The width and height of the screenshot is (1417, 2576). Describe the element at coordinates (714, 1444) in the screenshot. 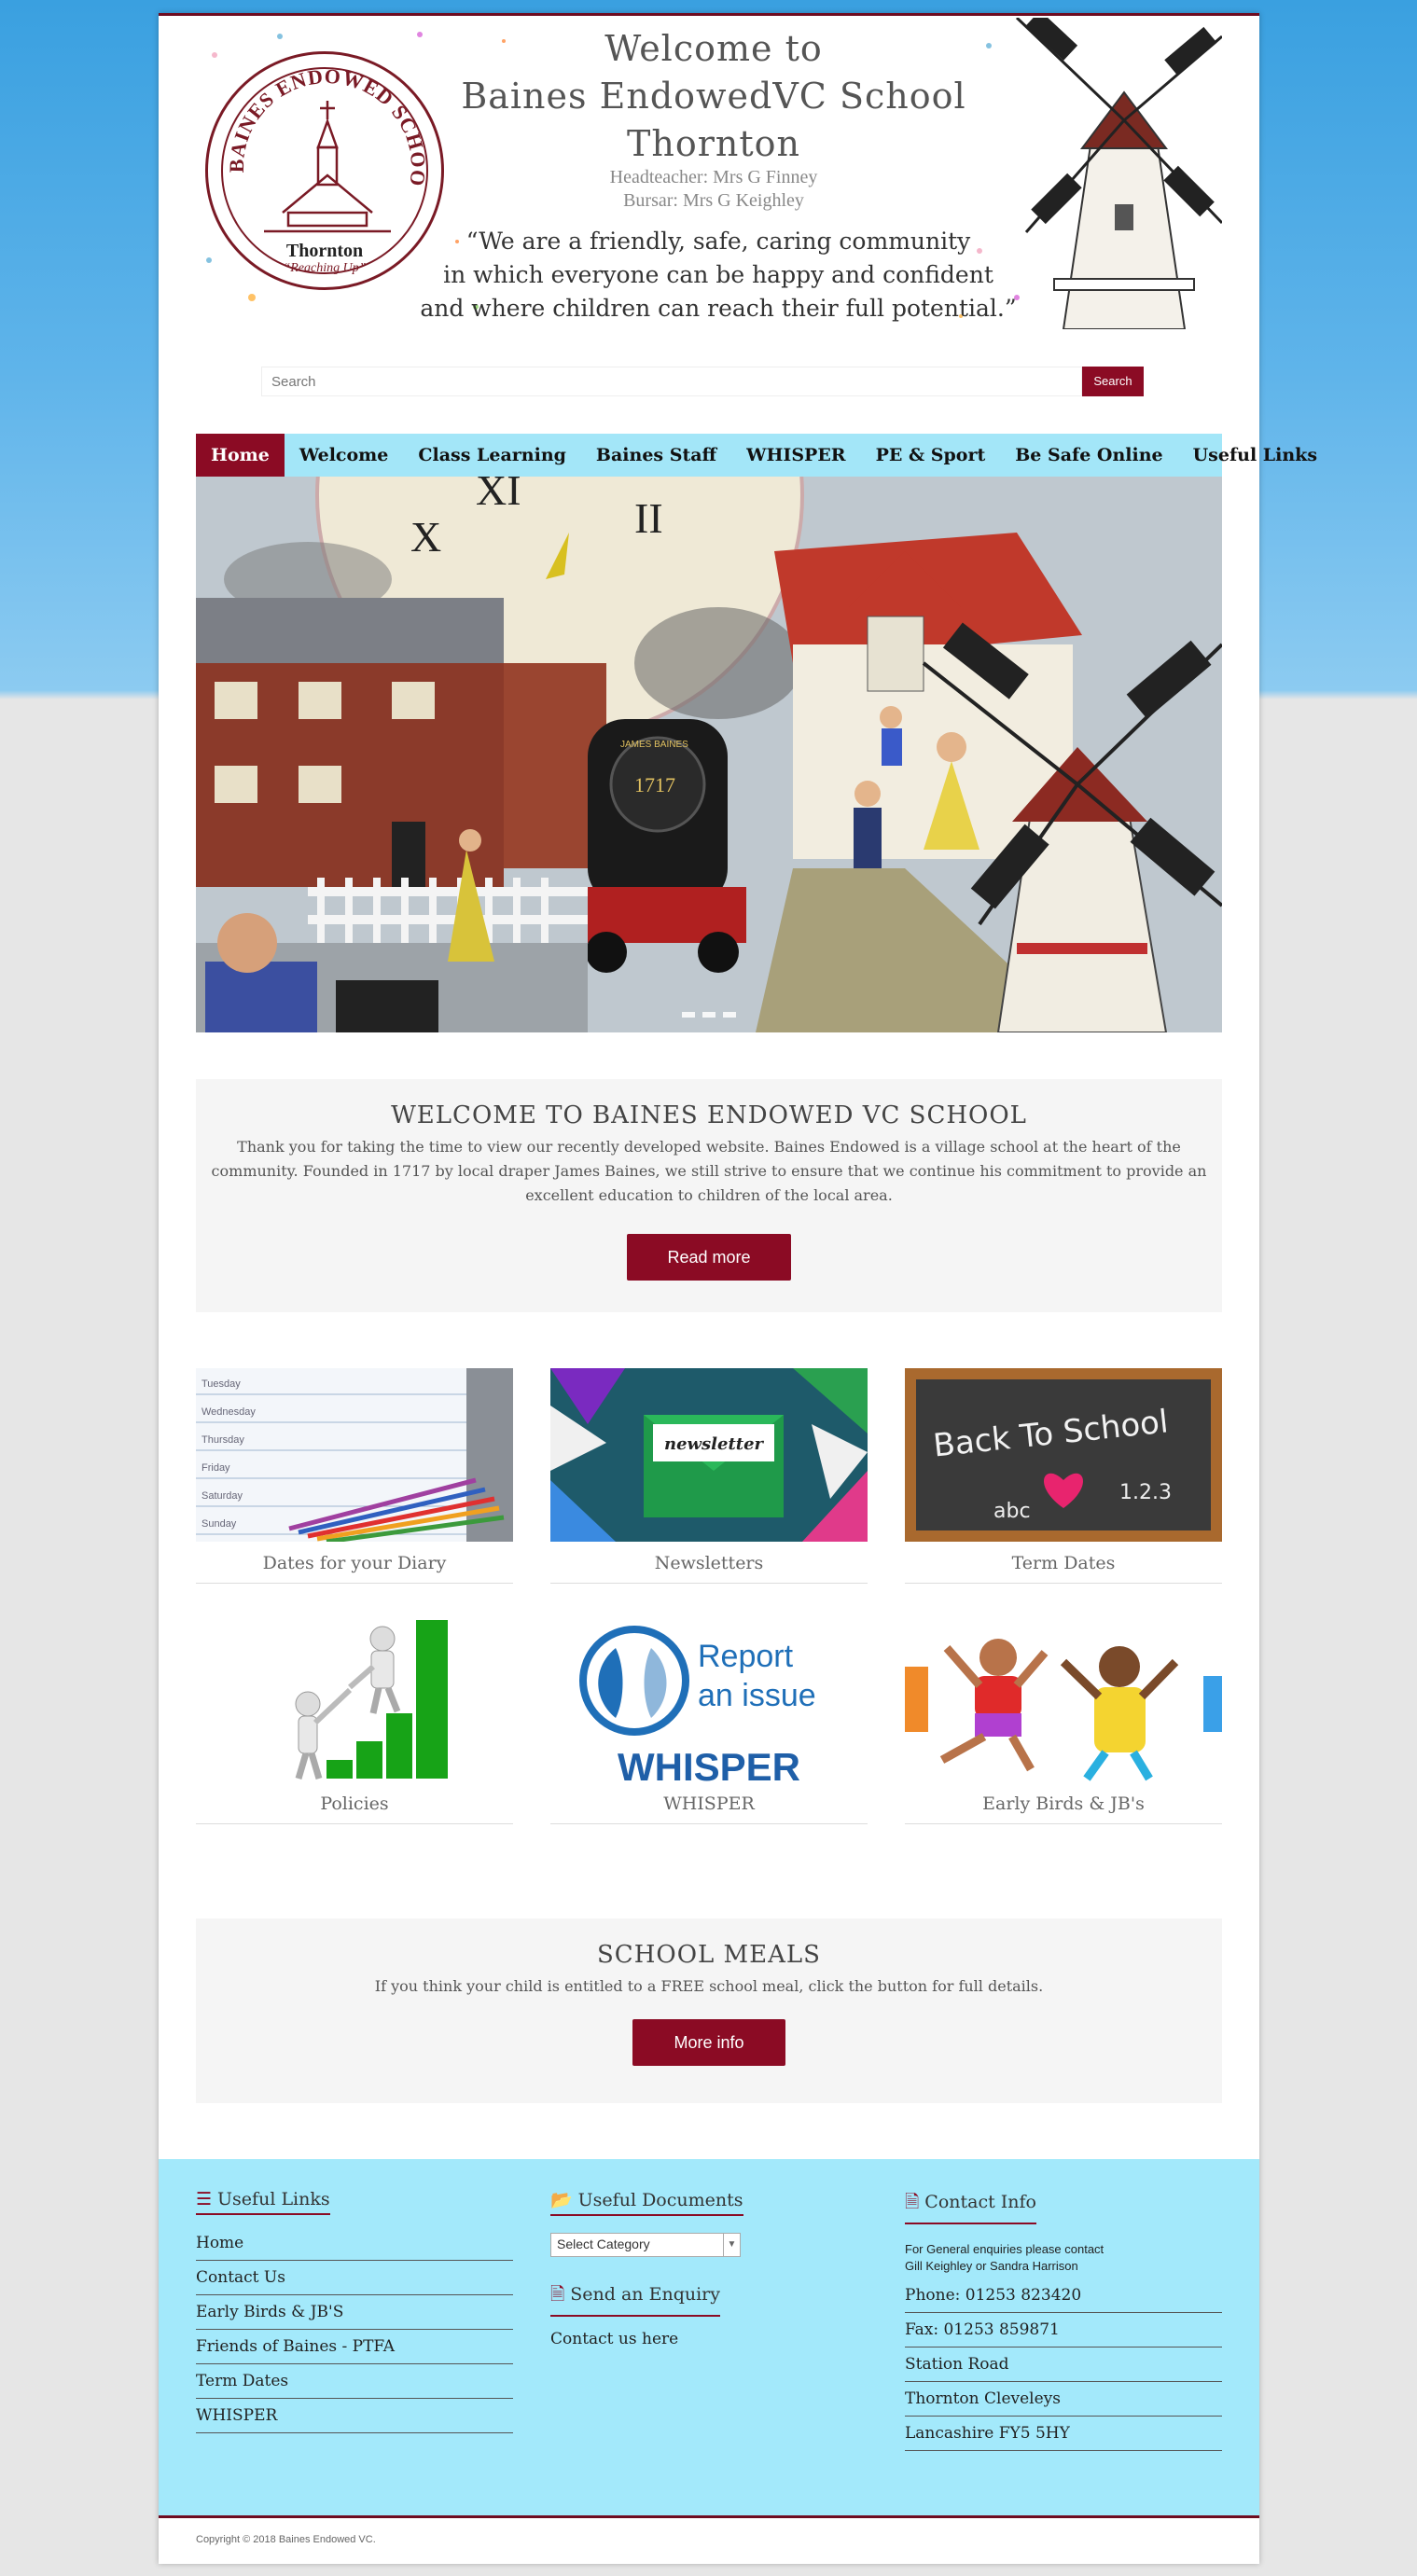

I see `envelope-text: newsletter` at that location.